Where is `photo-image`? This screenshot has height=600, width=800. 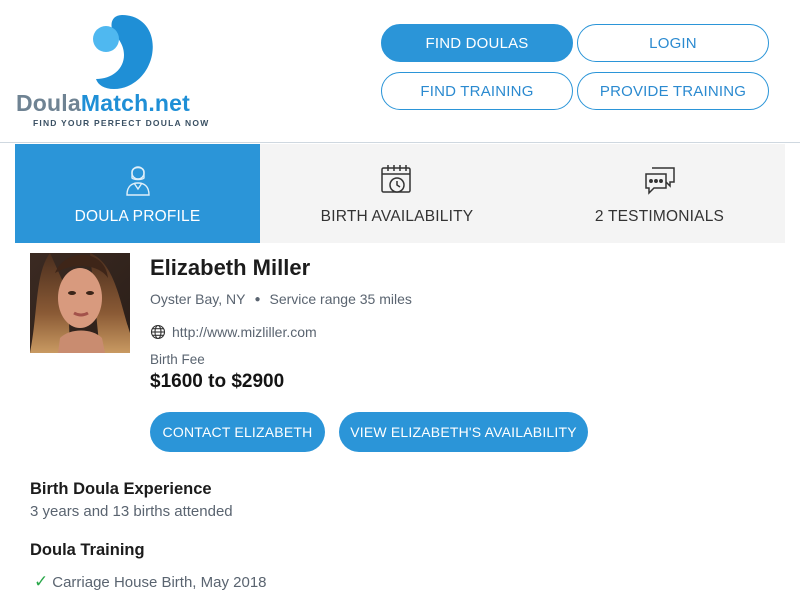 photo-image is located at coordinates (80, 303).